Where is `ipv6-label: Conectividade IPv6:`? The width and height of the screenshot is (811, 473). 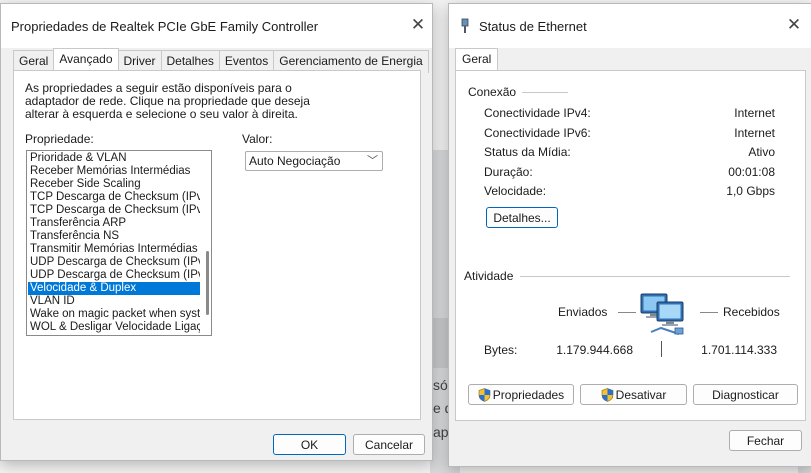 ipv6-label: Conectividade IPv6: is located at coordinates (537, 133).